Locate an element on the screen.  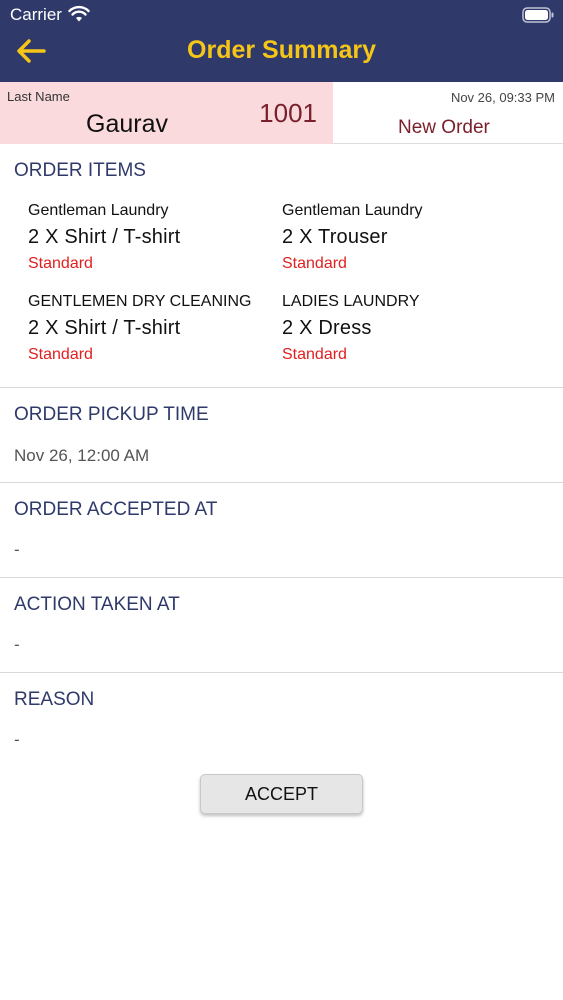
reason-value: - is located at coordinates (17, 739).